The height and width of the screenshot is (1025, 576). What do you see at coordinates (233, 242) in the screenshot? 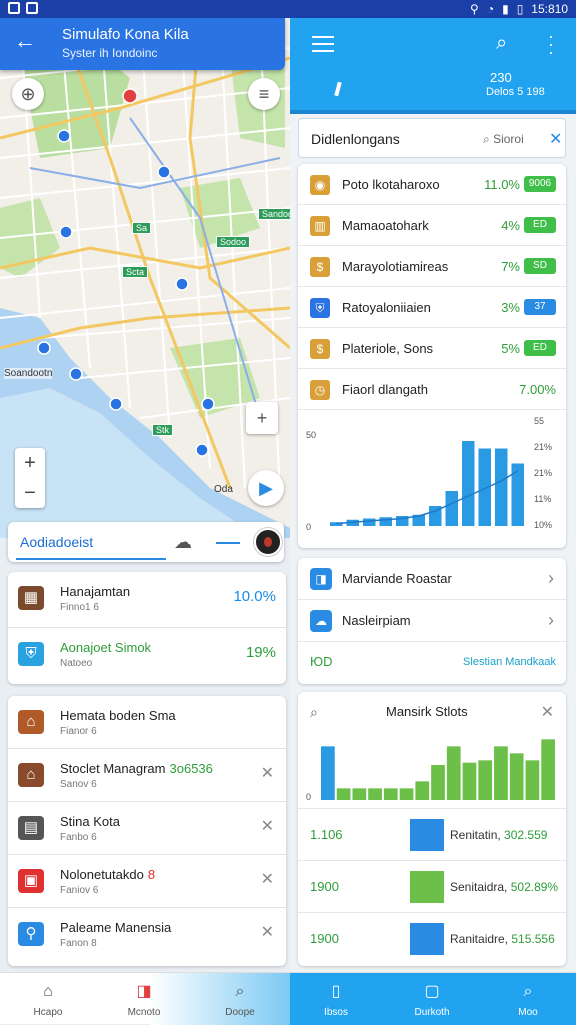
I see `map-badge: Sodoo` at bounding box center [233, 242].